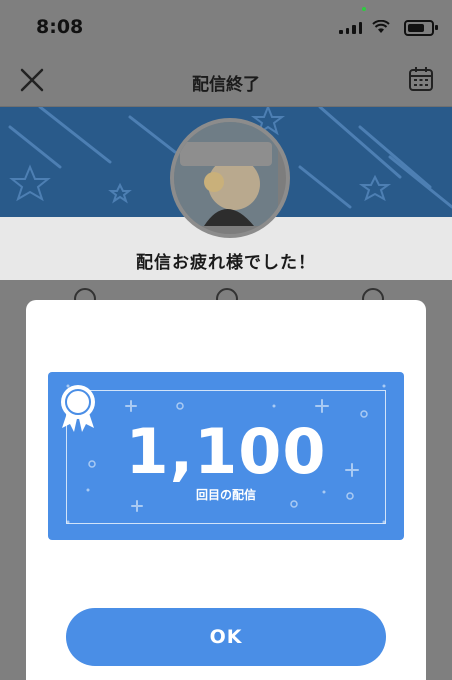 Image resolution: width=452 pixels, height=680 pixels. What do you see at coordinates (364, 9) in the screenshot?
I see `privacy-indicator-dot` at bounding box center [364, 9].